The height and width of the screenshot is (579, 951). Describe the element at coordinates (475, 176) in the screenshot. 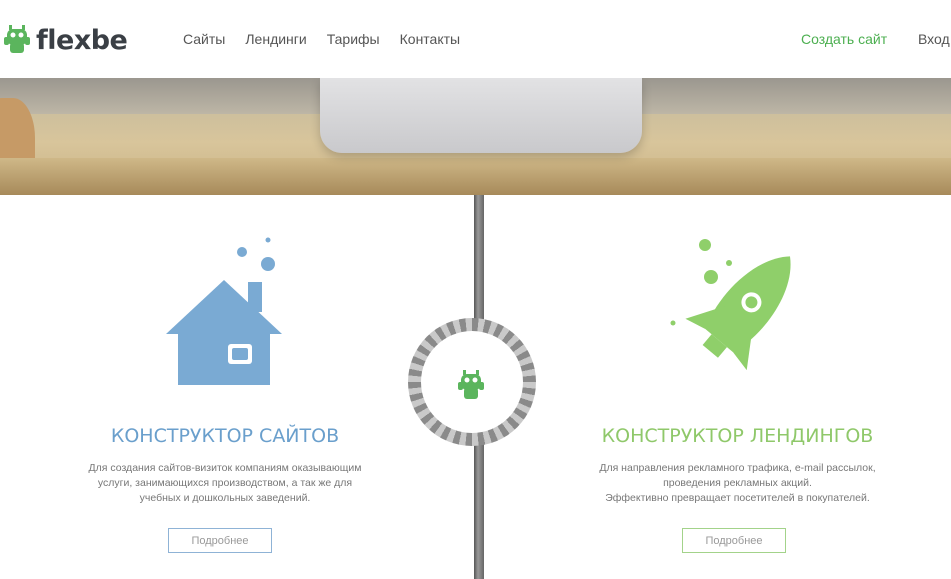

I see `hero-desk` at that location.